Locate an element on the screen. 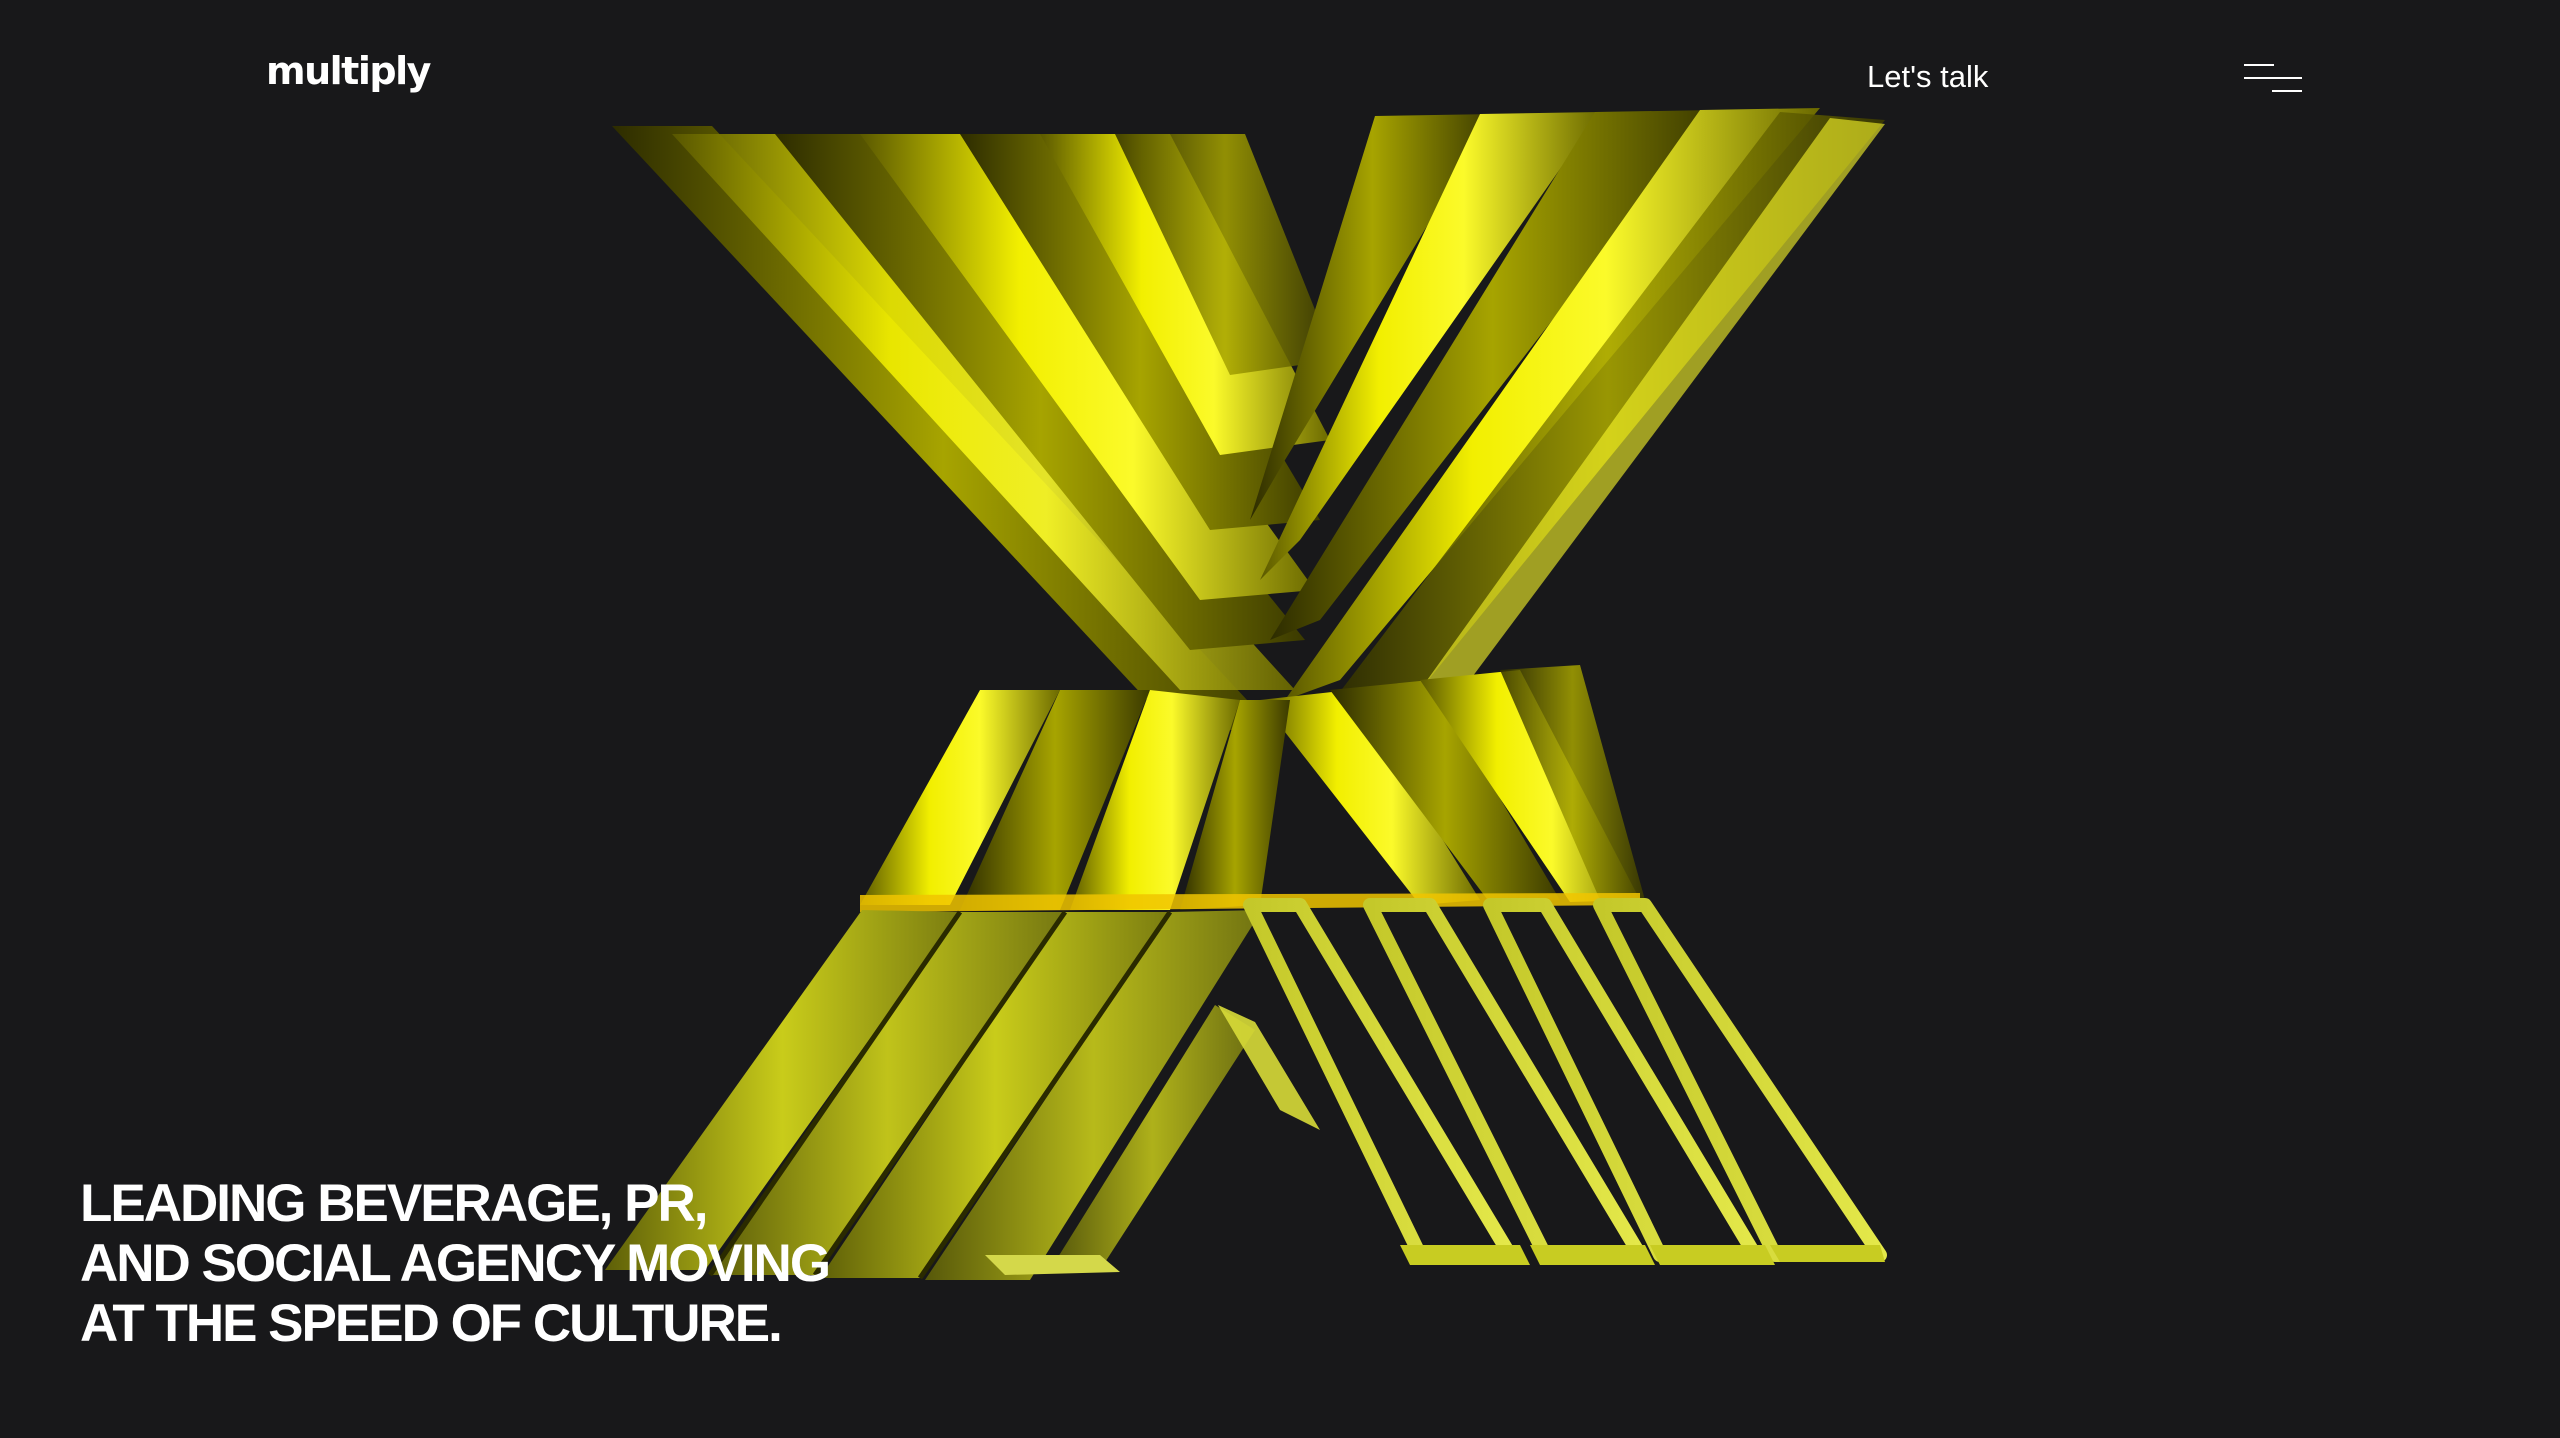 The width and height of the screenshot is (2560, 1438). x-lower-right-upper-bars is located at coordinates (1452, 785).